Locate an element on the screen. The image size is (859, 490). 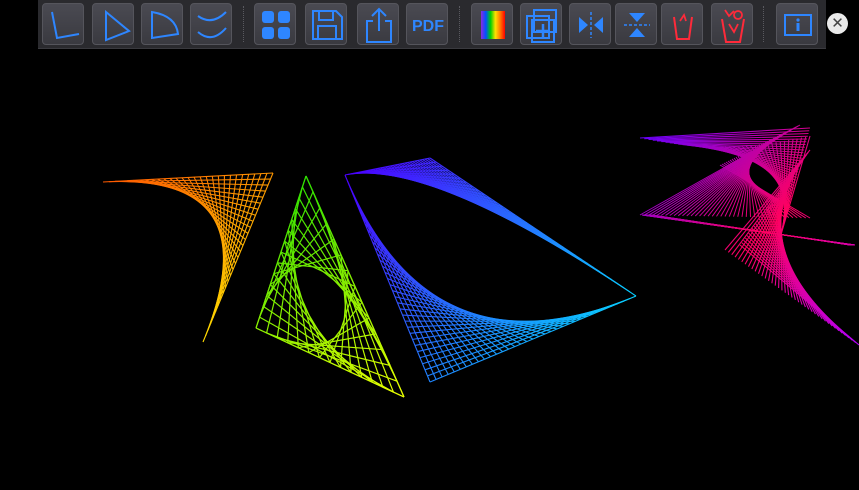
grid-button is located at coordinates (275, 24).